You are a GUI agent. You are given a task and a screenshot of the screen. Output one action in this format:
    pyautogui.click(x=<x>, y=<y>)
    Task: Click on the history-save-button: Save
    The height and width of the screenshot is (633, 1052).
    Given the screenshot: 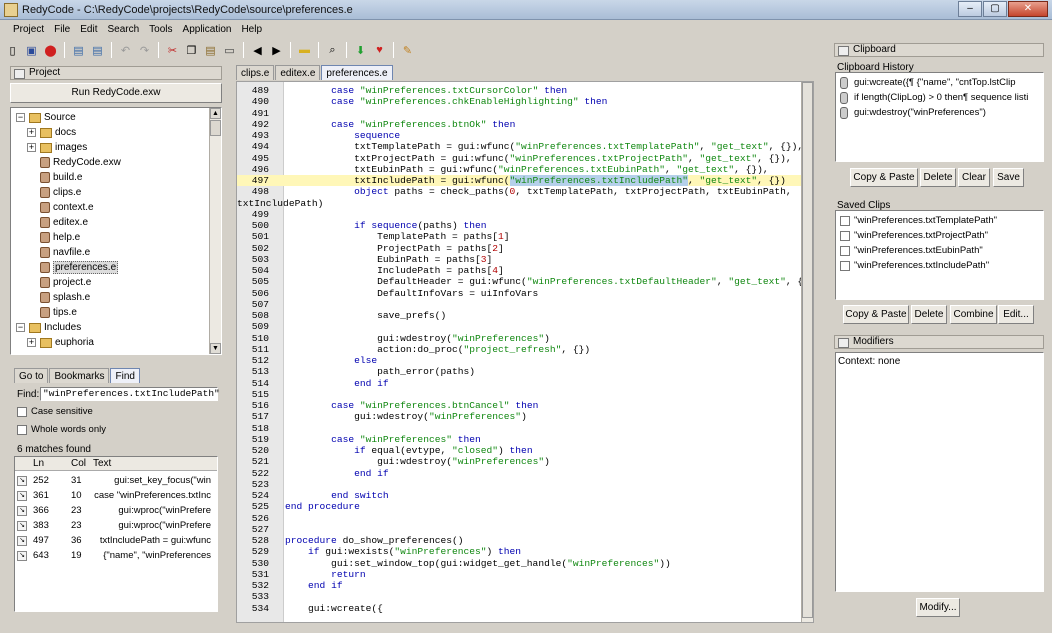 What is the action you would take?
    pyautogui.click(x=1008, y=177)
    